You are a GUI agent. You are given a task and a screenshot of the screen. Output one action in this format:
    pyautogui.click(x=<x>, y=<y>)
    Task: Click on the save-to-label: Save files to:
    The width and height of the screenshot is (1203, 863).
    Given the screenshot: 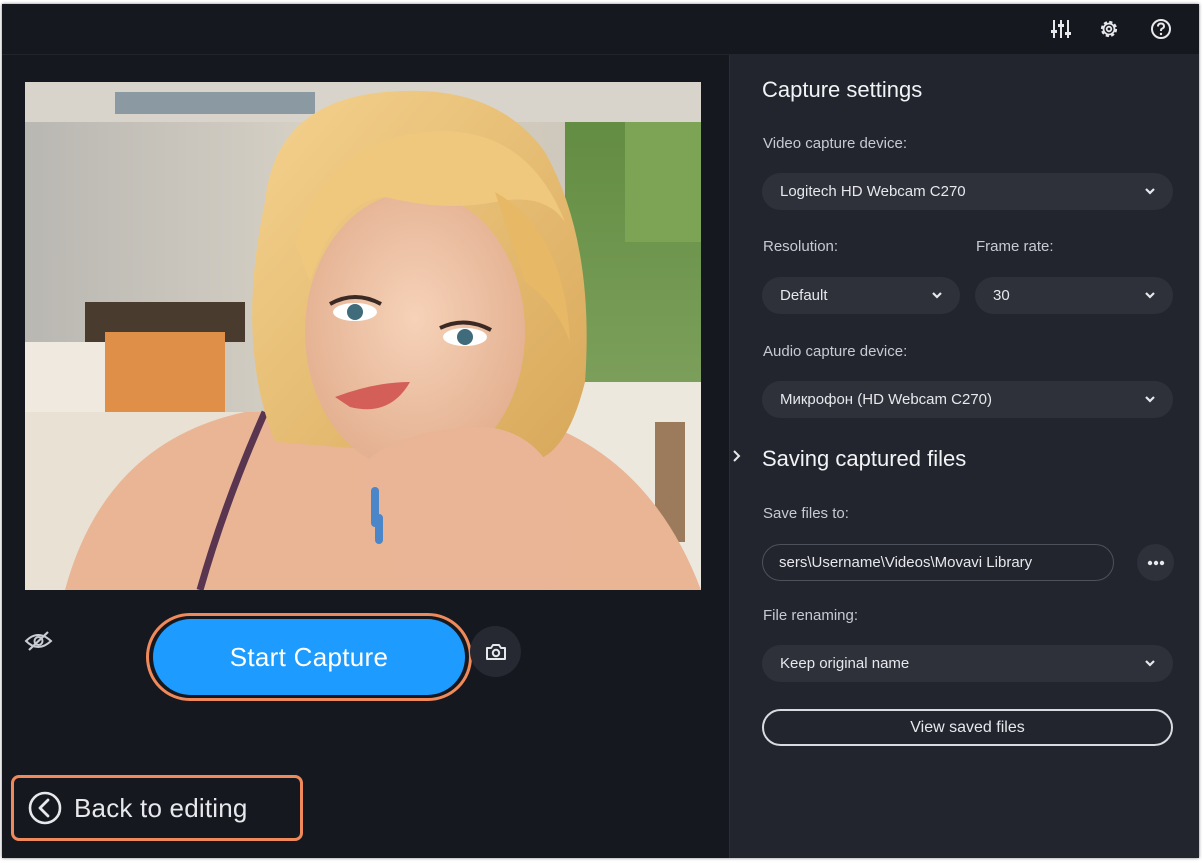 What is the action you would take?
    pyautogui.click(x=806, y=513)
    